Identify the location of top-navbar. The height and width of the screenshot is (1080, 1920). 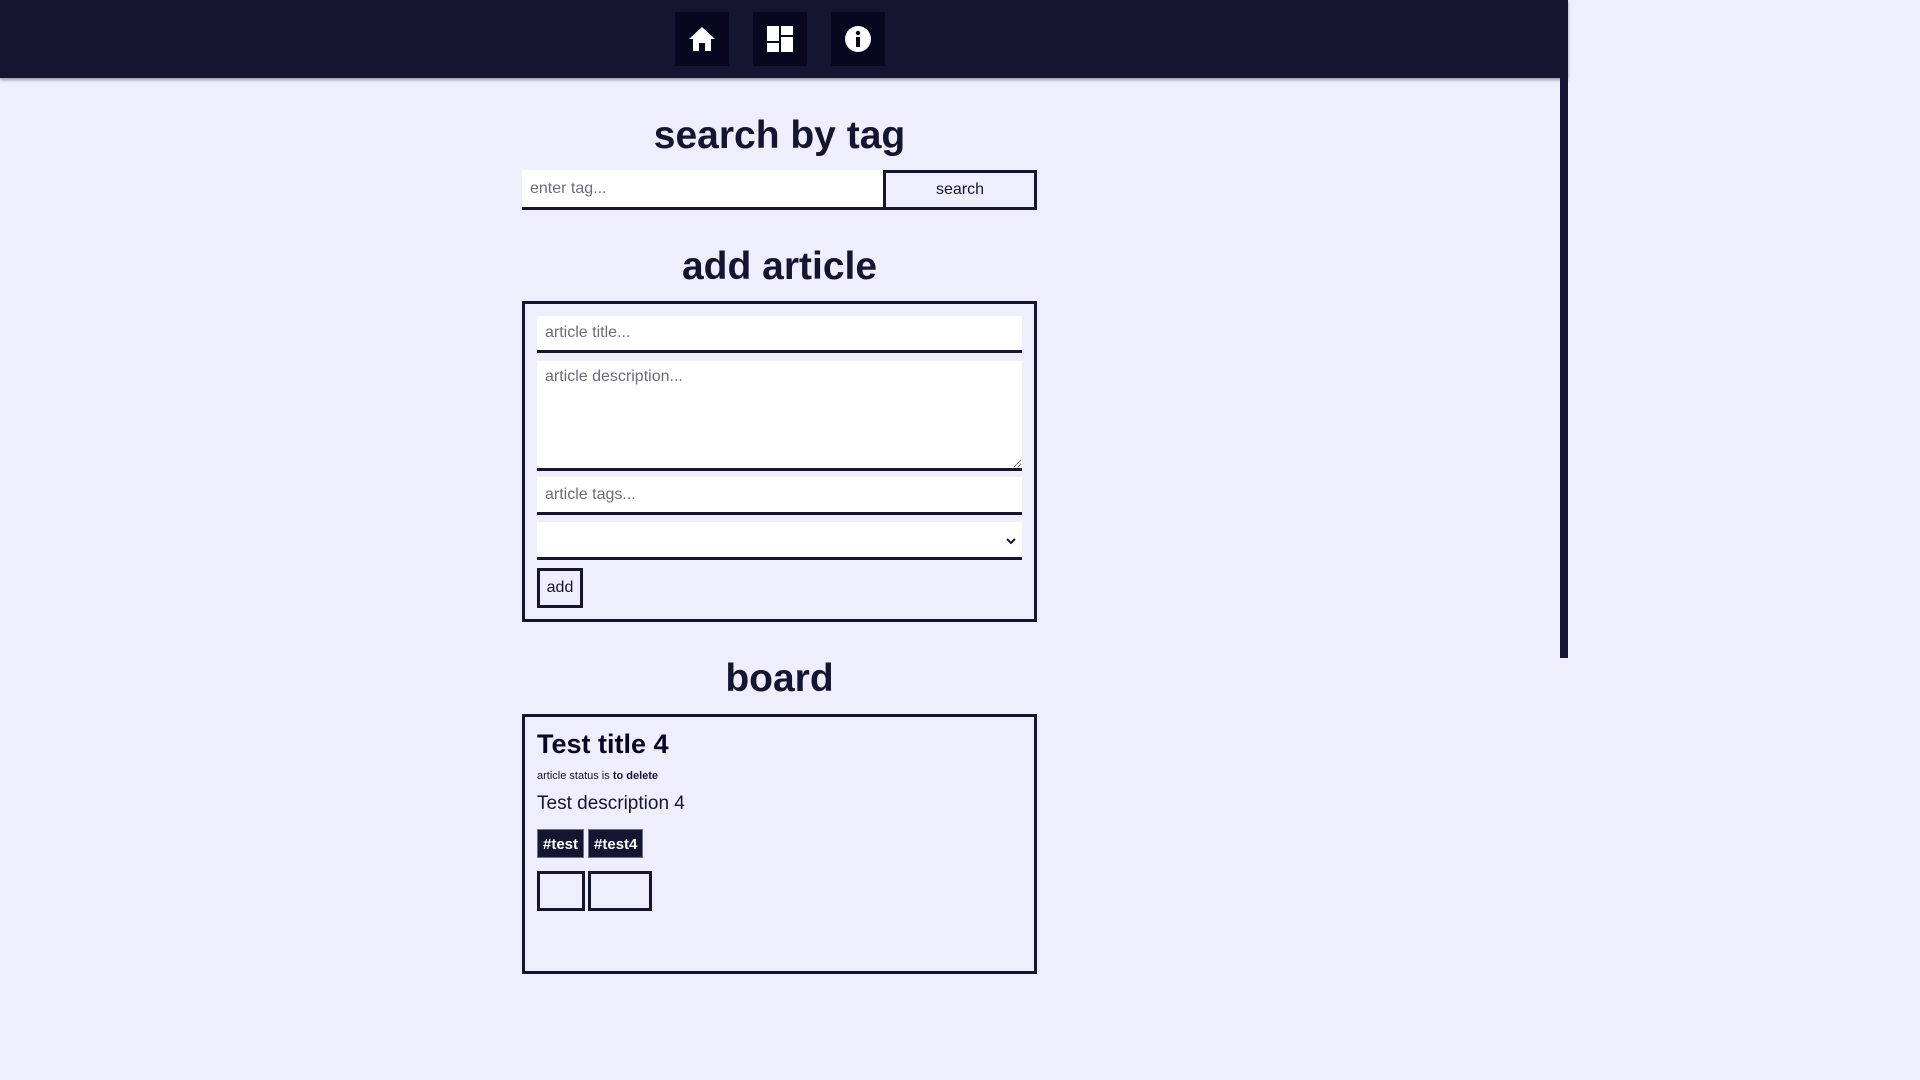
(784, 39).